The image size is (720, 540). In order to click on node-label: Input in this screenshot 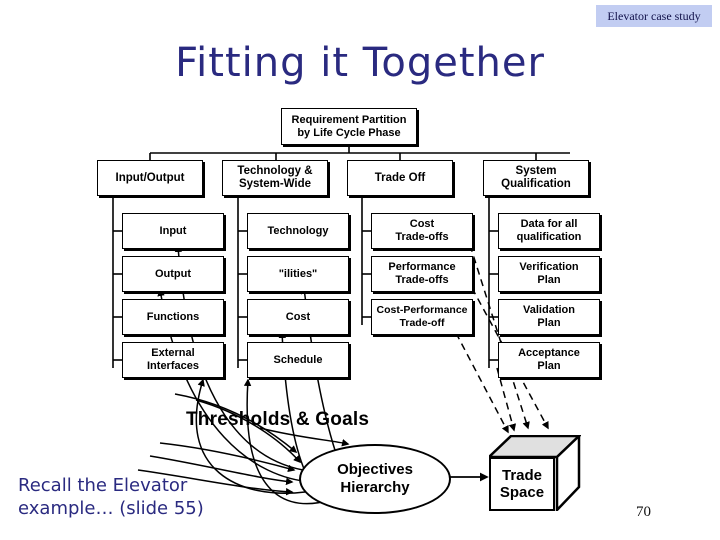, I will do `click(173, 230)`.